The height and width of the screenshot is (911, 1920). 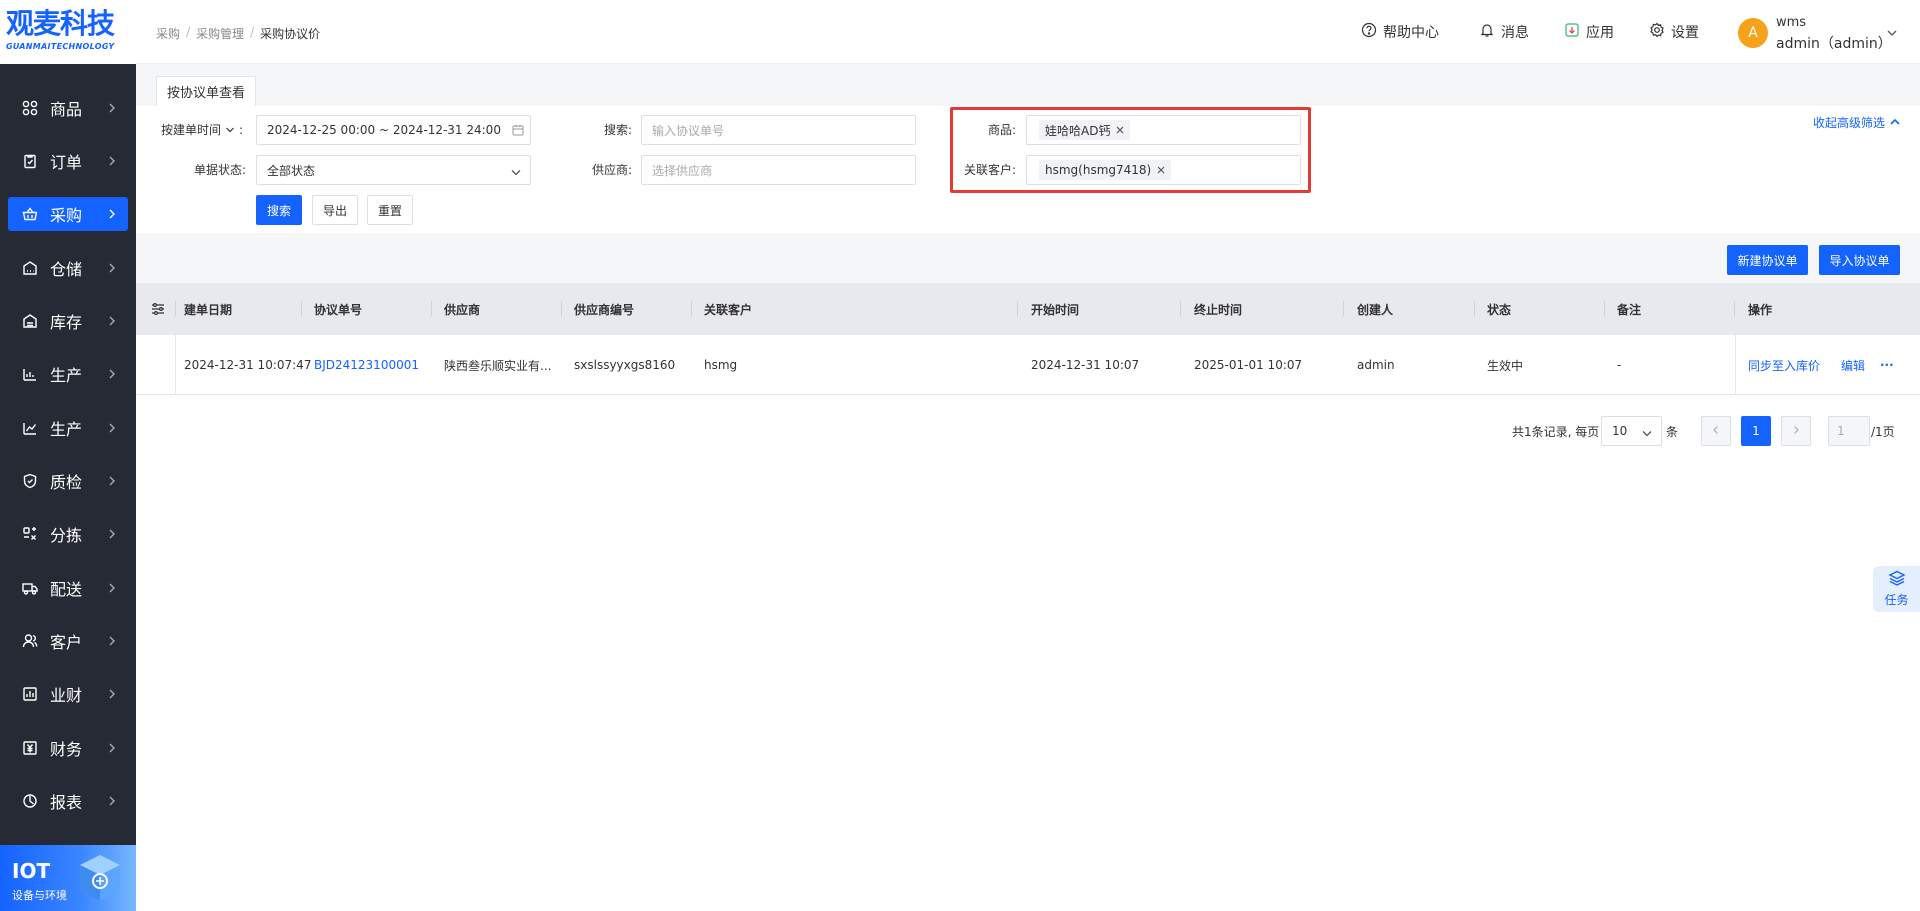 I want to click on new-agreement-button: 新建协议单, so click(x=1767, y=260).